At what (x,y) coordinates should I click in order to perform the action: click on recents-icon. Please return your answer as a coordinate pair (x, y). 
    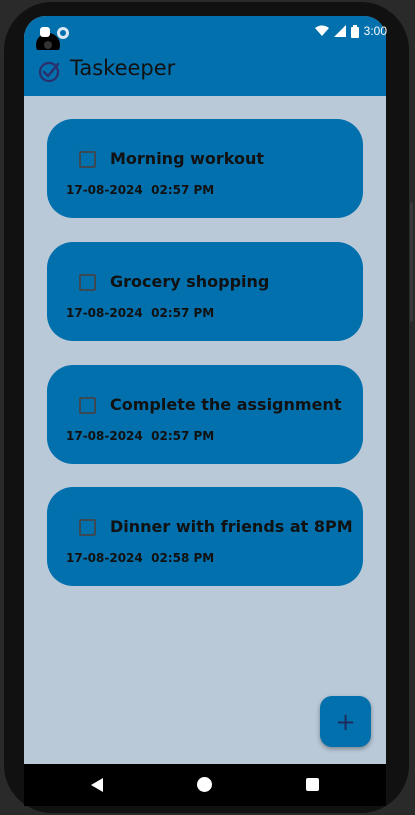
    Looking at the image, I should click on (312, 784).